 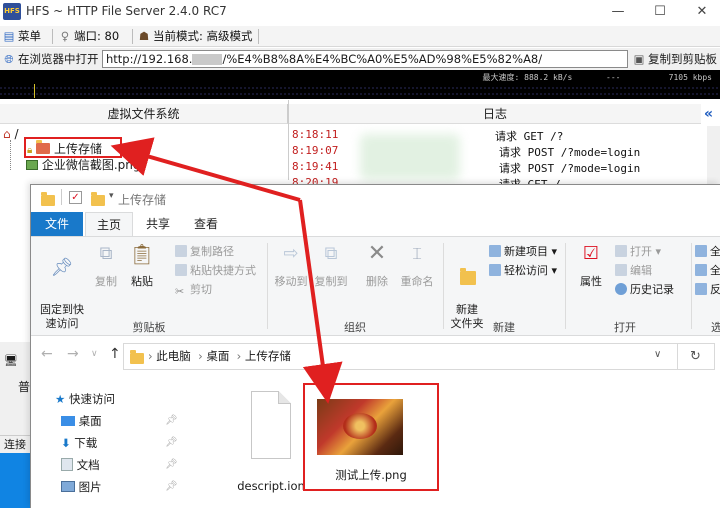 I want to click on open-in-browser-label: 在浏览器中打开, so click(x=58, y=59).